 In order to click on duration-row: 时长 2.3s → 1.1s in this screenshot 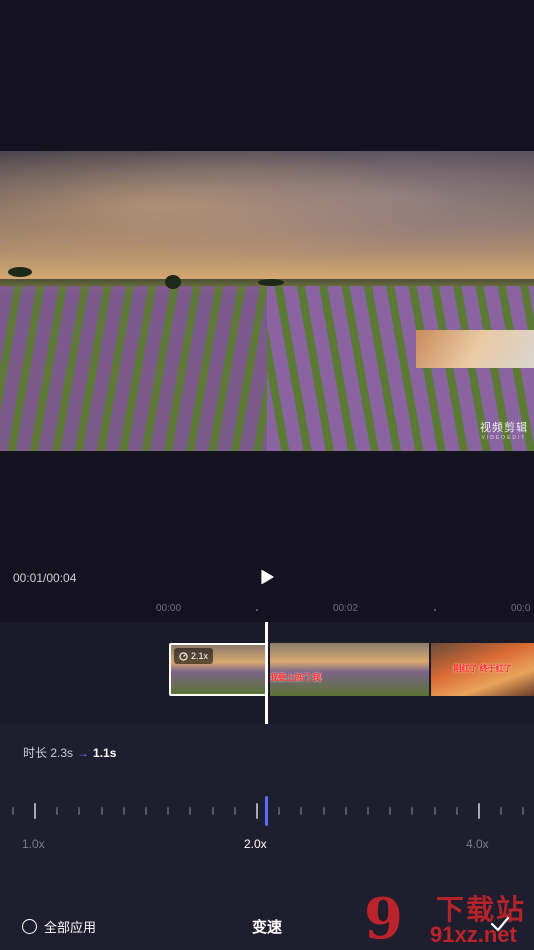, I will do `click(69, 752)`.